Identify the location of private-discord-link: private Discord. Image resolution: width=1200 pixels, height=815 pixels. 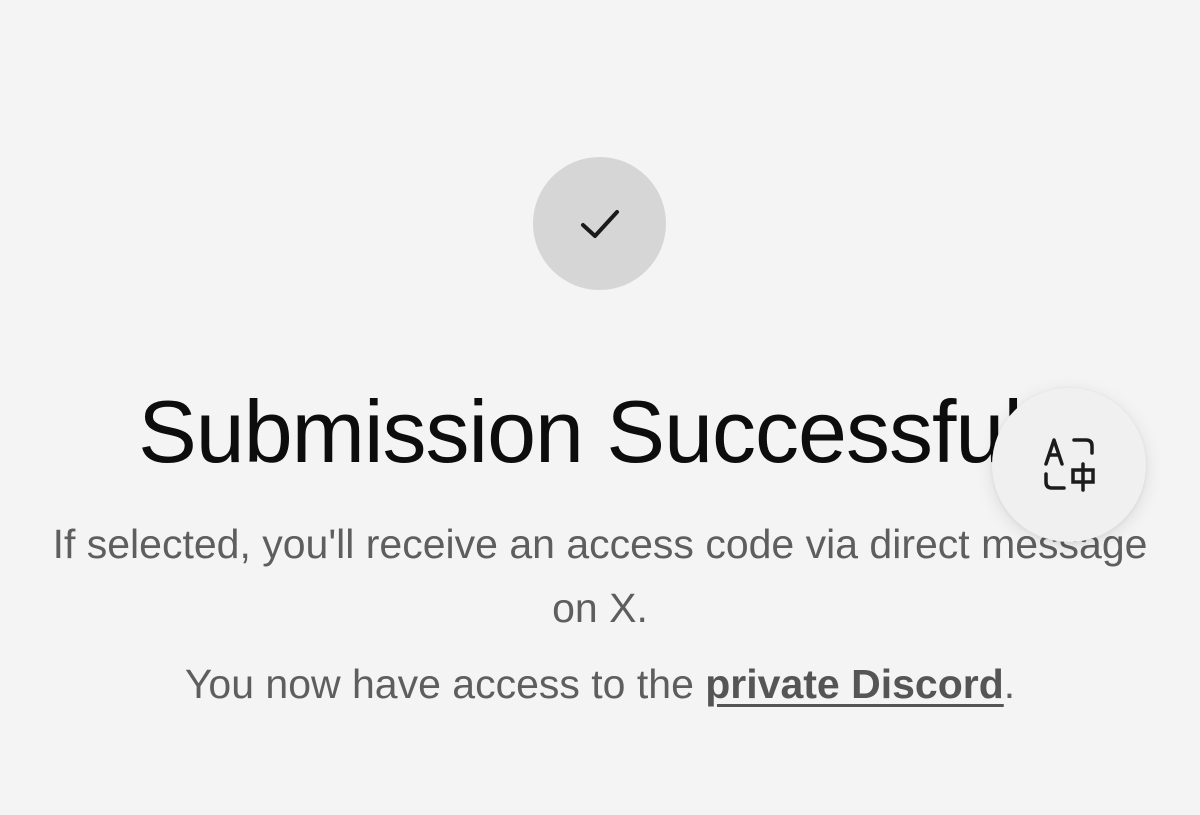
(854, 684).